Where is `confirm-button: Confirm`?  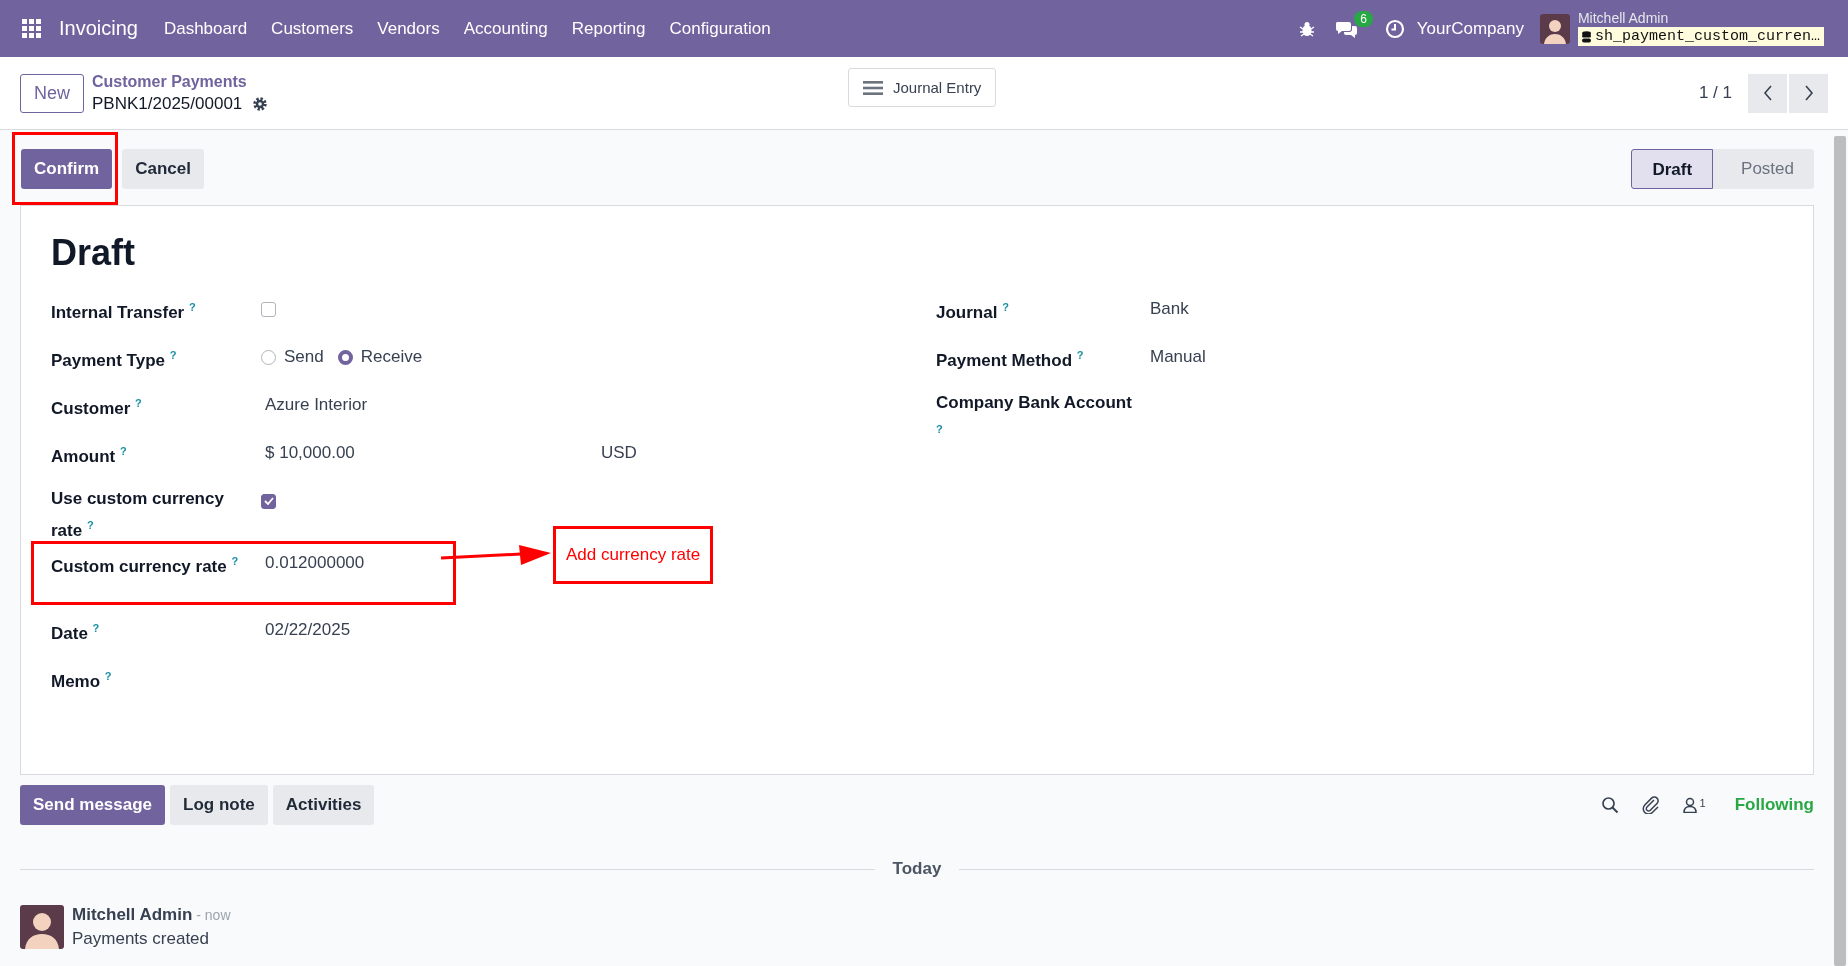 confirm-button: Confirm is located at coordinates (67, 169).